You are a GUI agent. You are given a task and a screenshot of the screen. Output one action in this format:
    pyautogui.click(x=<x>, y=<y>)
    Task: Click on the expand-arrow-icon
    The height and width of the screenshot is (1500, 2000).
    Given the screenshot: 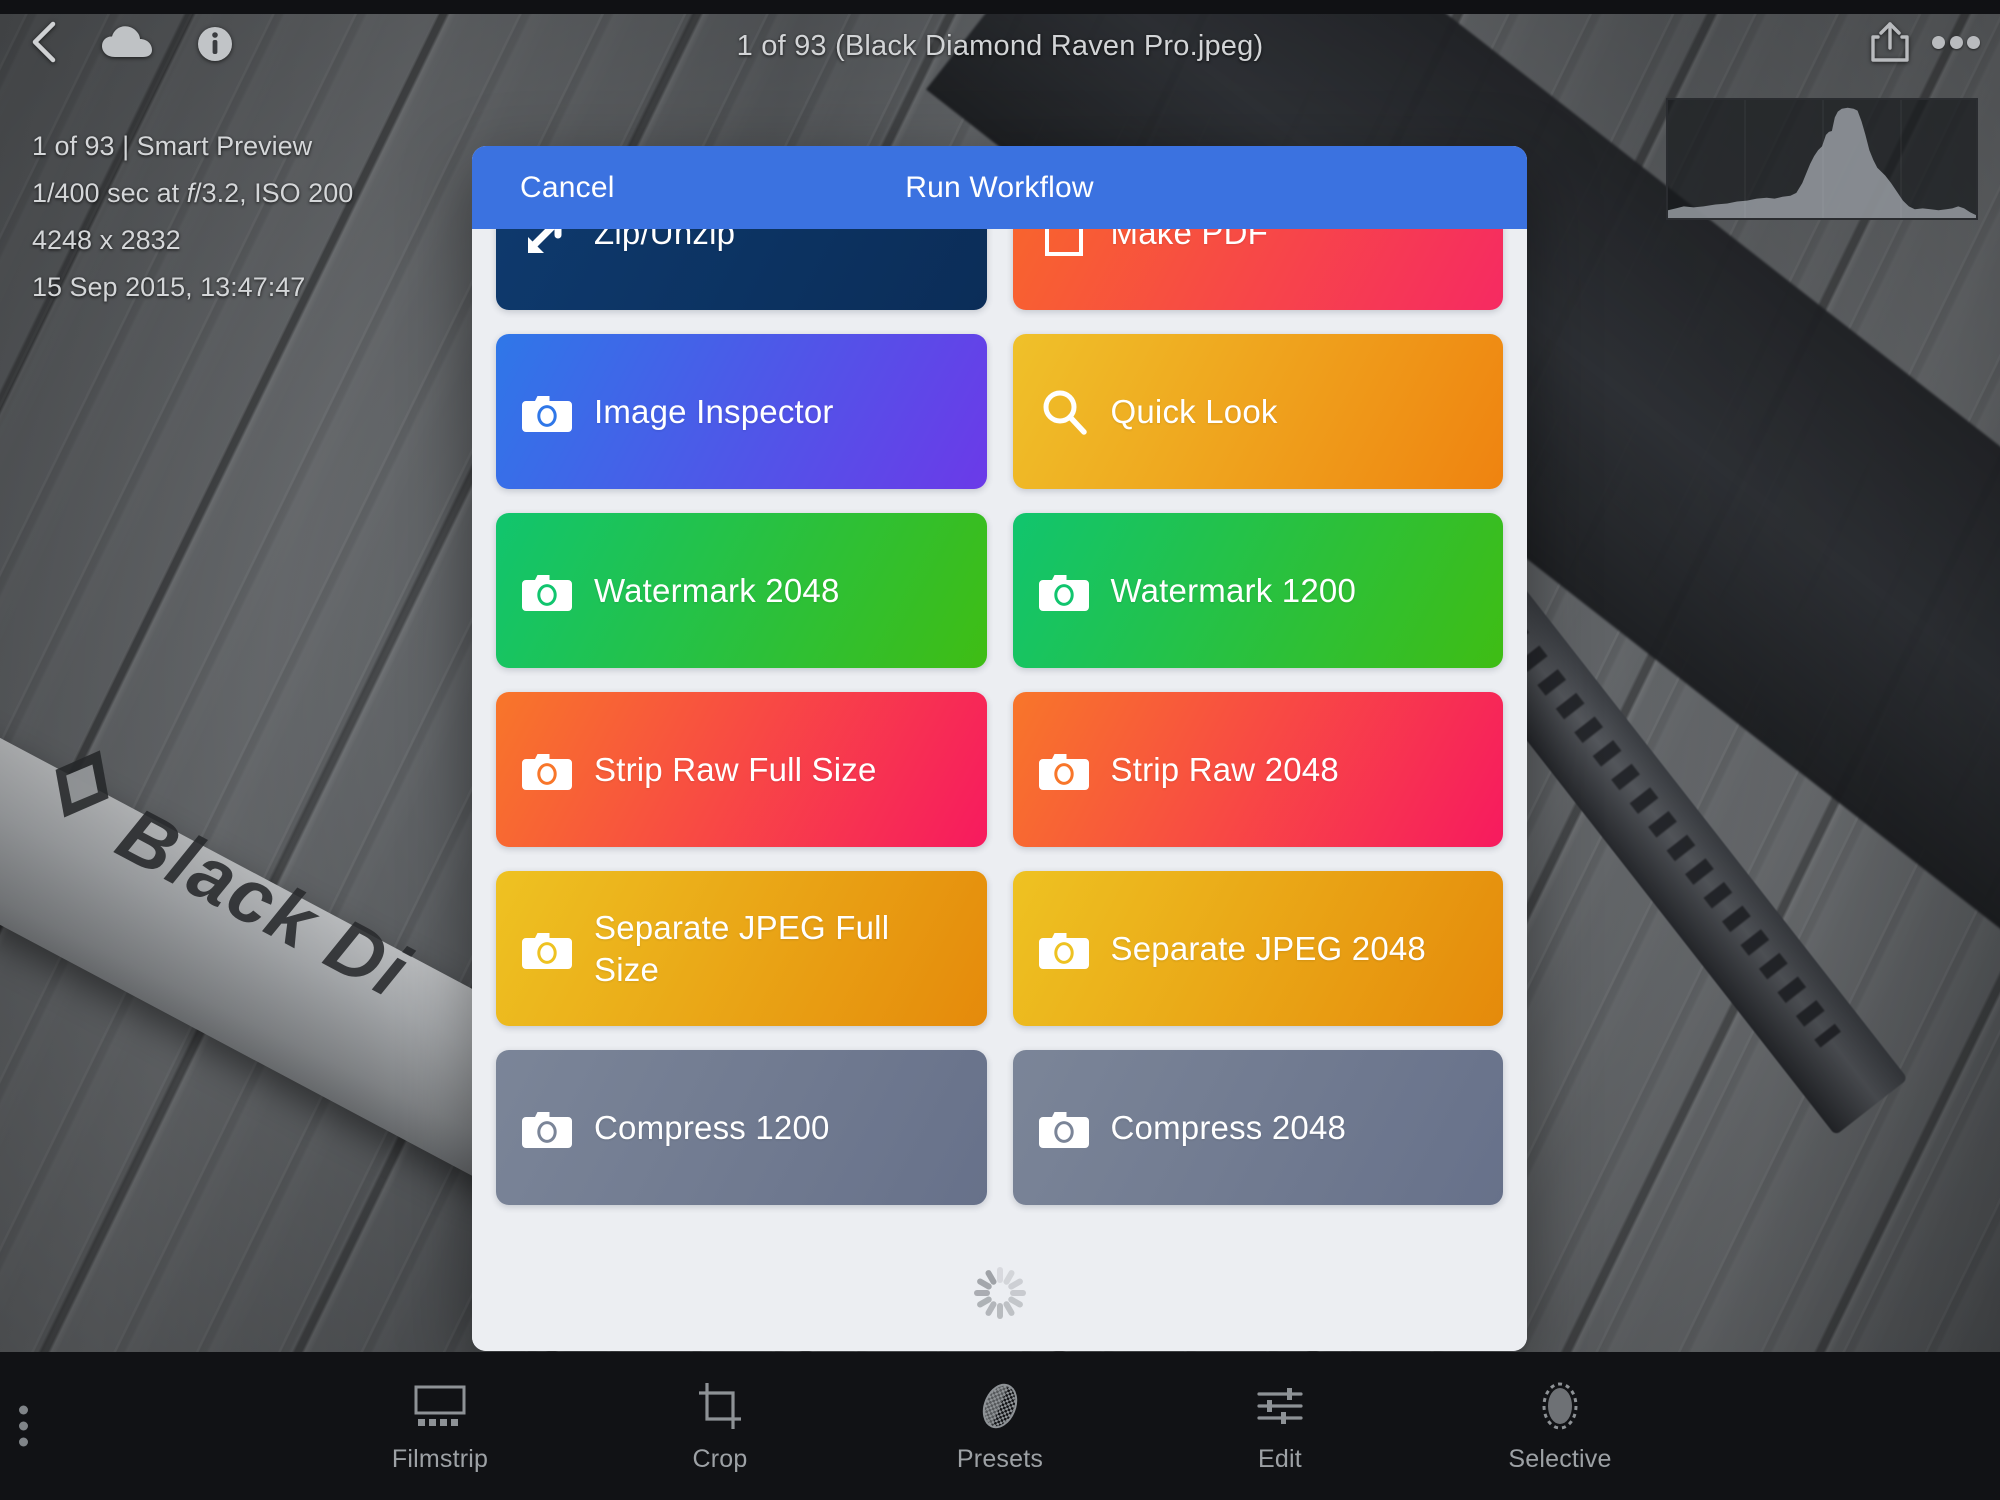 What is the action you would take?
    pyautogui.click(x=547, y=243)
    